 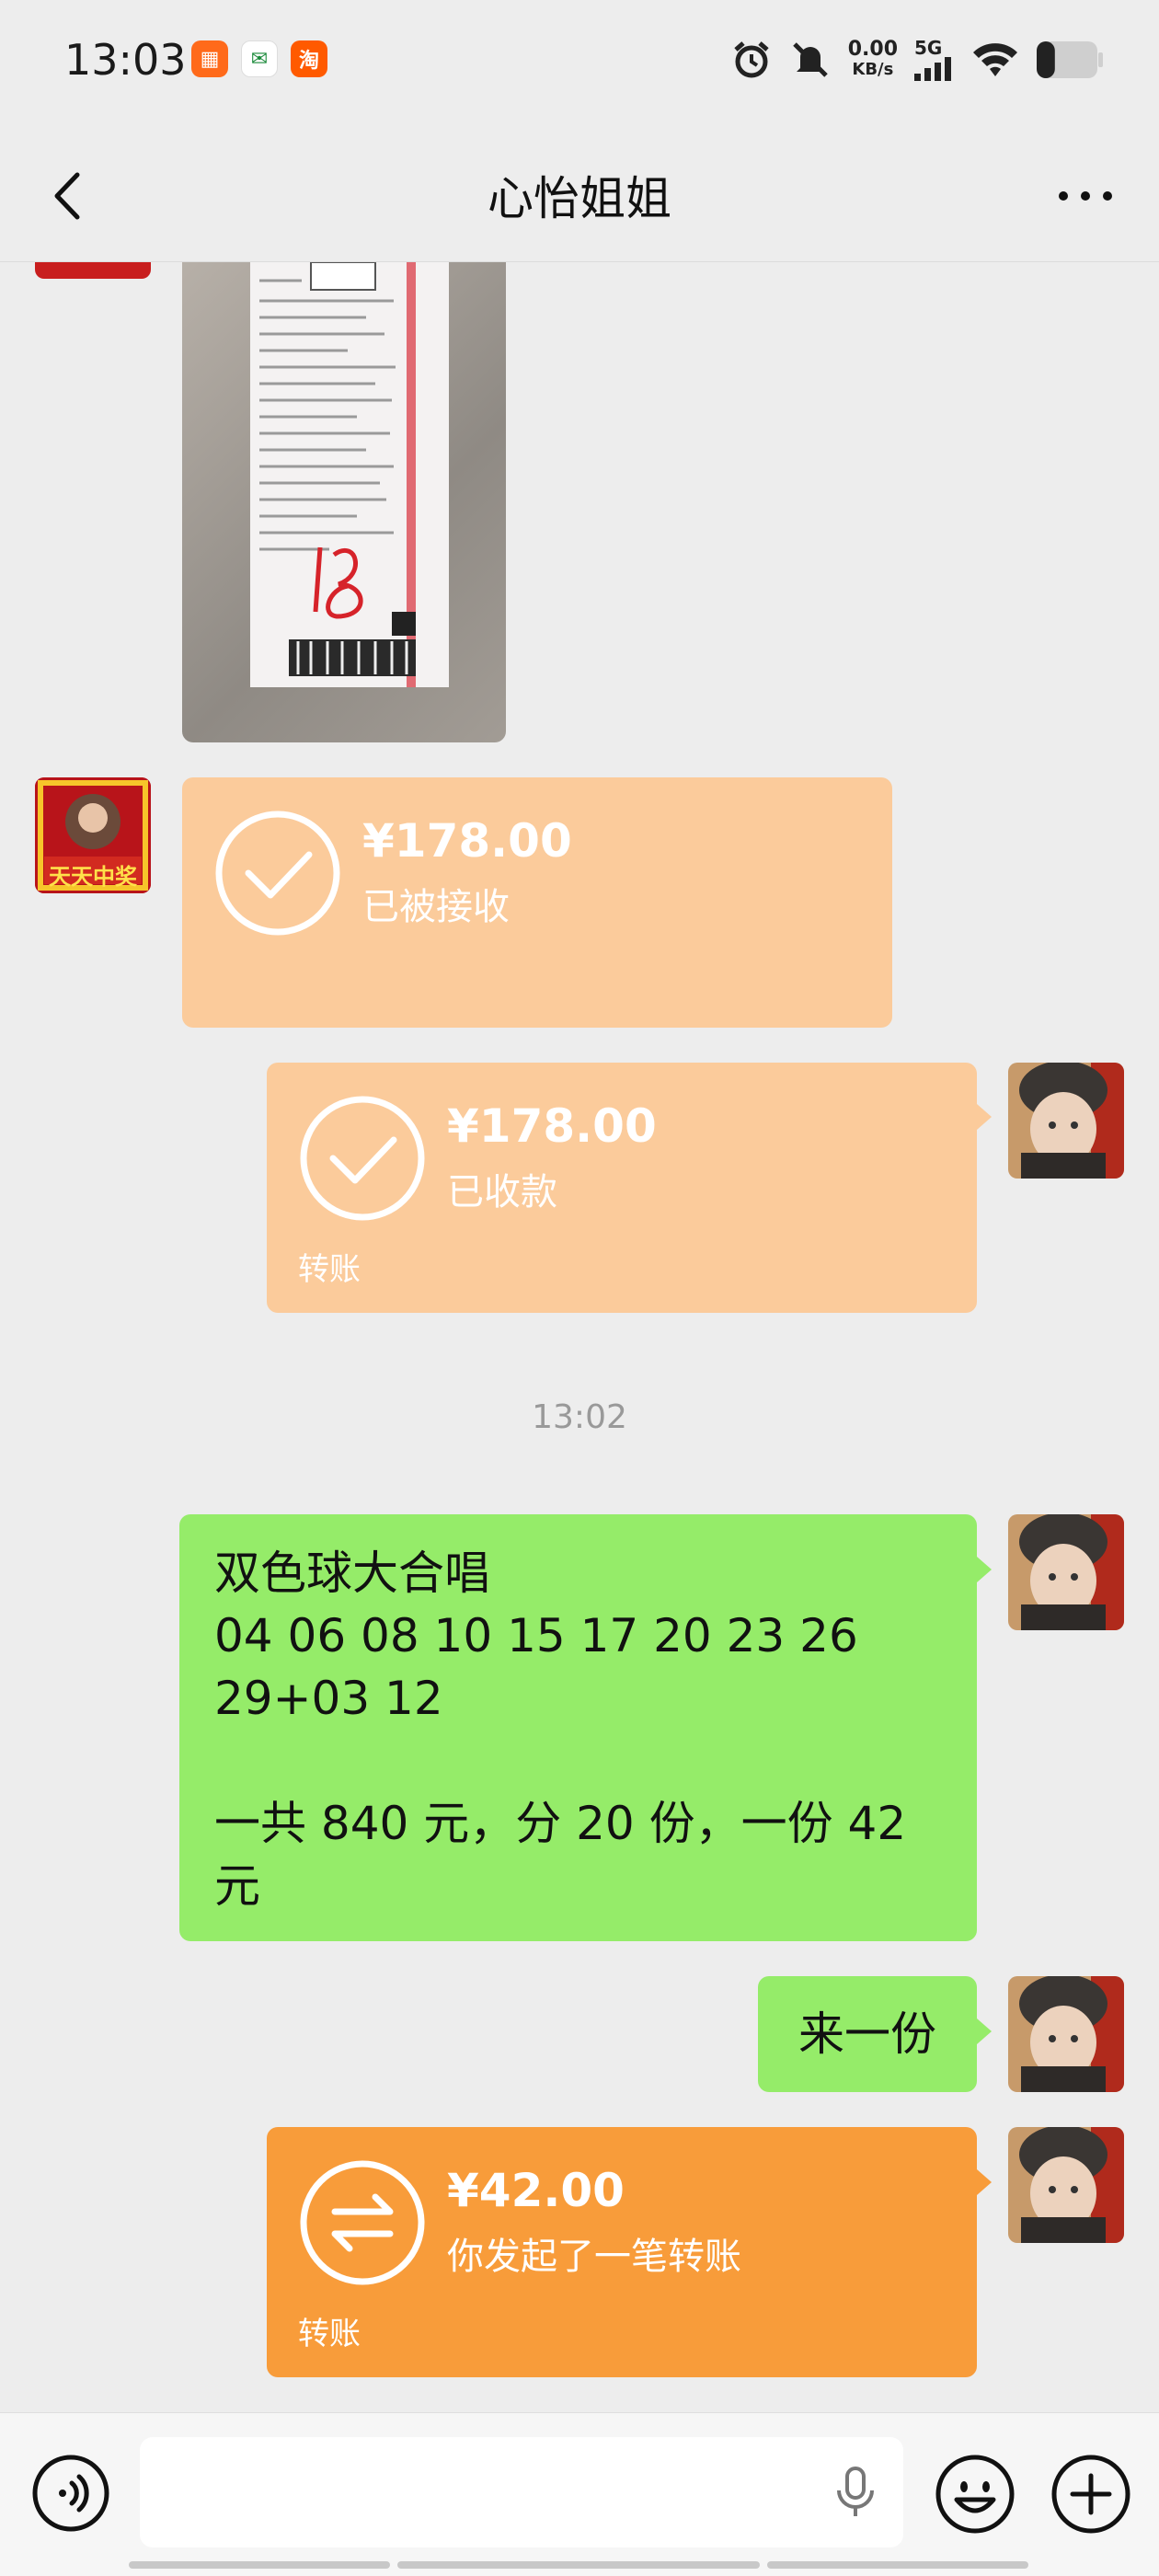 What do you see at coordinates (975, 2494) in the screenshot?
I see `emoji-icon` at bounding box center [975, 2494].